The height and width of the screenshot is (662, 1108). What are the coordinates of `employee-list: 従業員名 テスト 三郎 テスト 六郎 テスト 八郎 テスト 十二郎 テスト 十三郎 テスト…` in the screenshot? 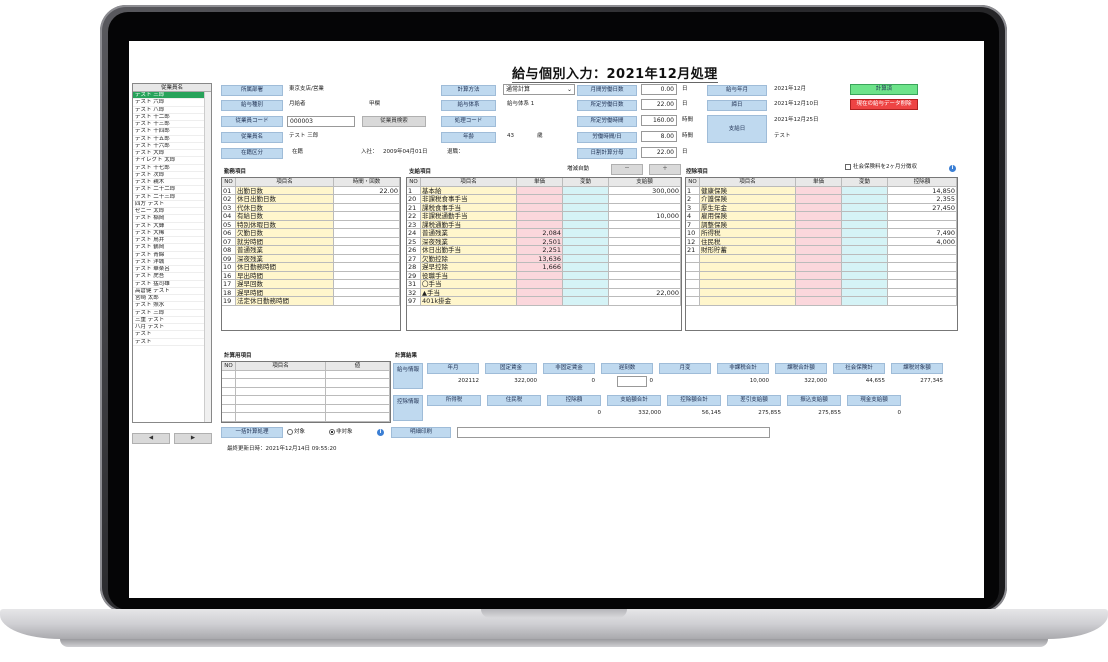 It's located at (172, 253).